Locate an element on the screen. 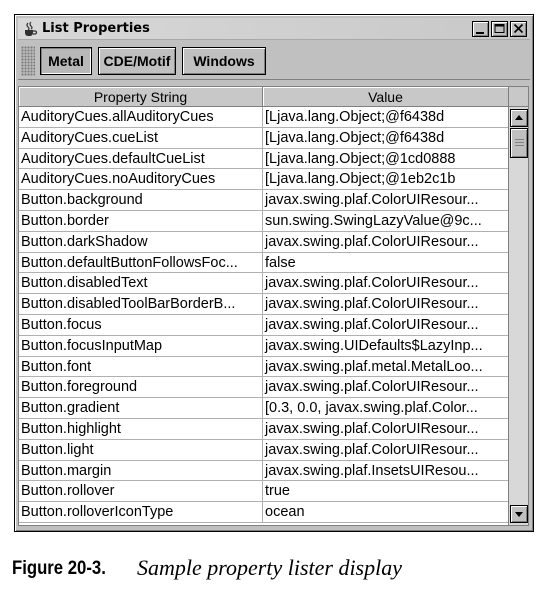 The height and width of the screenshot is (591, 556). property-cell: AuditoryCues.allAuditoryCues is located at coordinates (141, 117).